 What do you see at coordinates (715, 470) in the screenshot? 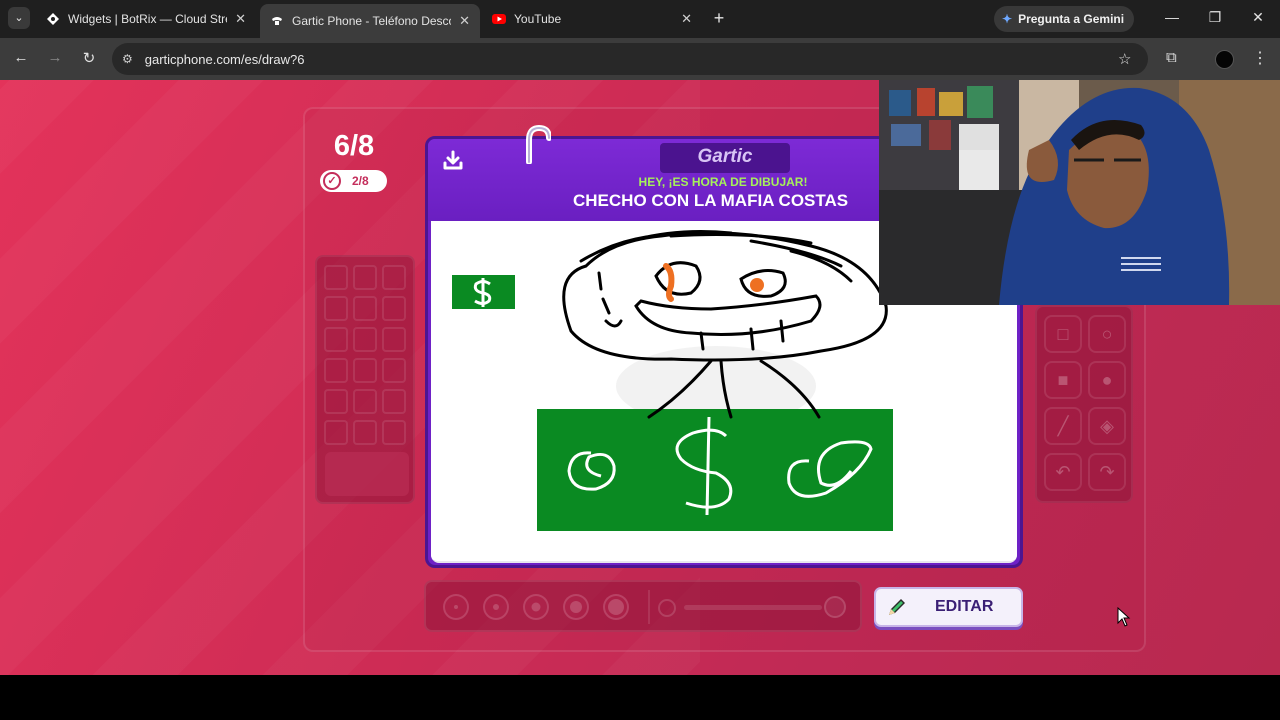
I see `big-dollar-bill` at bounding box center [715, 470].